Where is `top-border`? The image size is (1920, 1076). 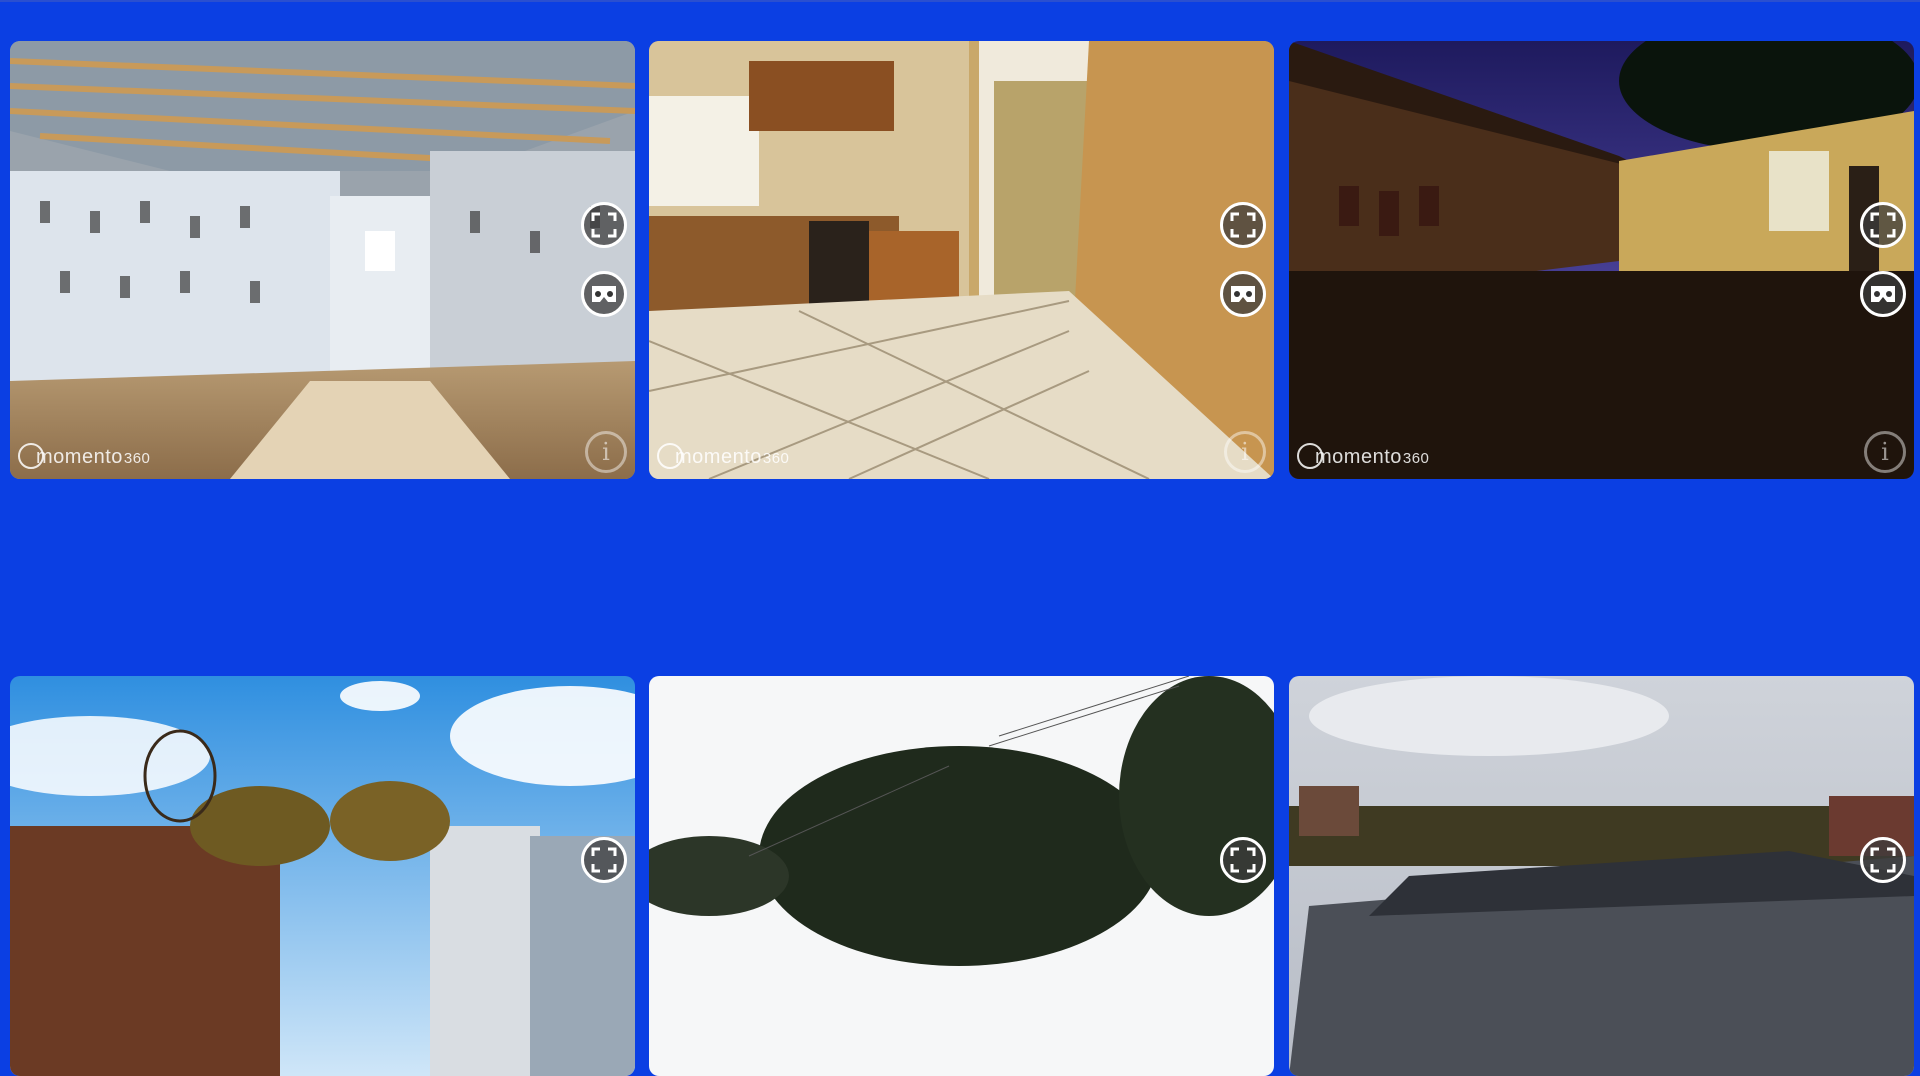
top-border is located at coordinates (960, 1).